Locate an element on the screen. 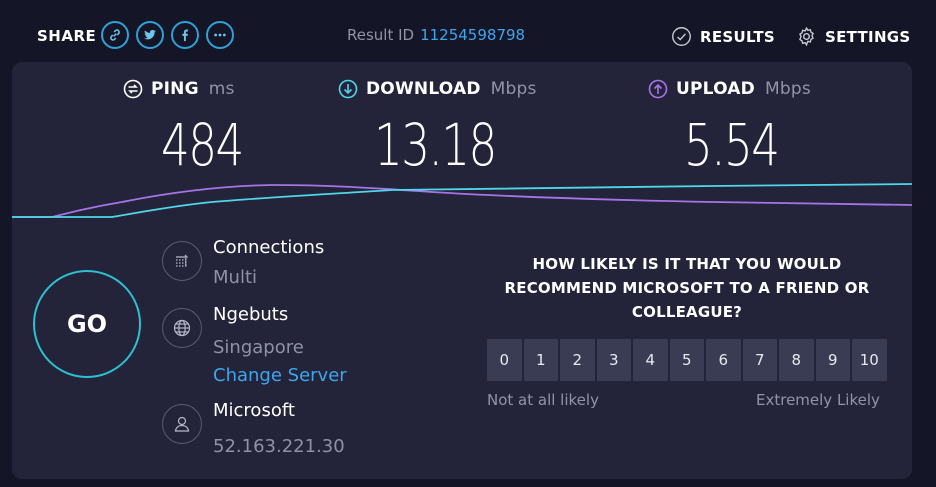  download-unit: Mbps is located at coordinates (513, 89).